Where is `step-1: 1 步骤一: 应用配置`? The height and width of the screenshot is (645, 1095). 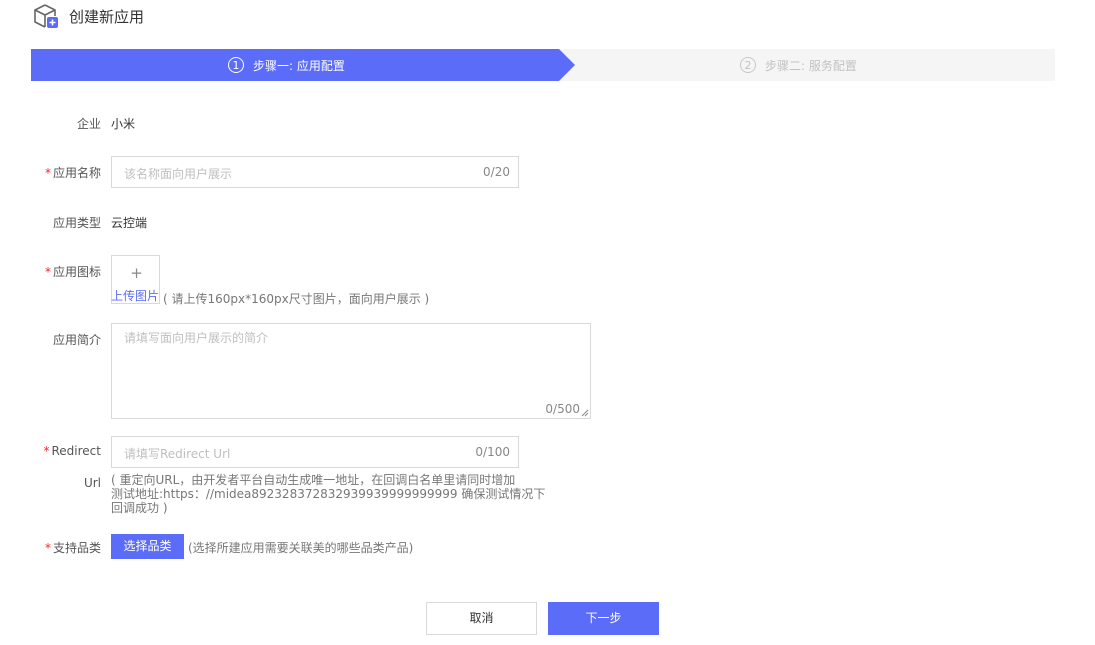 step-1: 1 步骤一: 应用配置 is located at coordinates (286, 65).